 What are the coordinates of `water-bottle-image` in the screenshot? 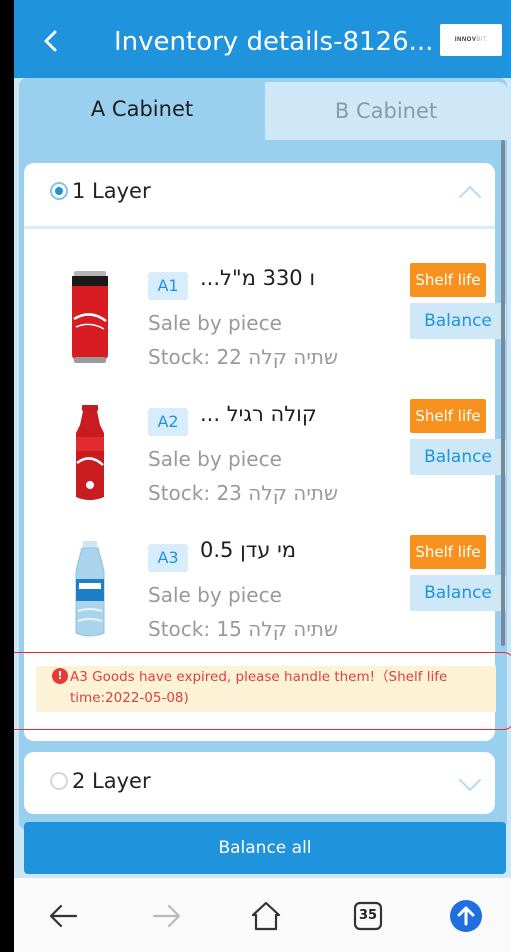 It's located at (90, 589).